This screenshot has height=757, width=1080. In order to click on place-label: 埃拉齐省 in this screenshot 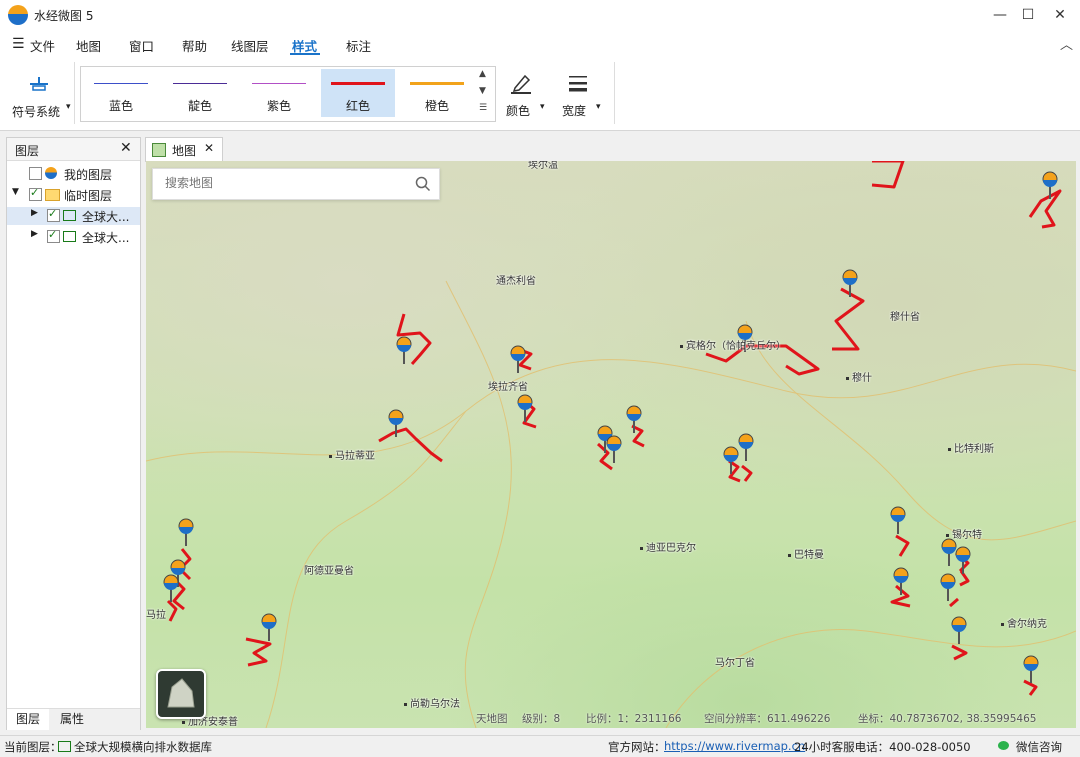, I will do `click(508, 387)`.